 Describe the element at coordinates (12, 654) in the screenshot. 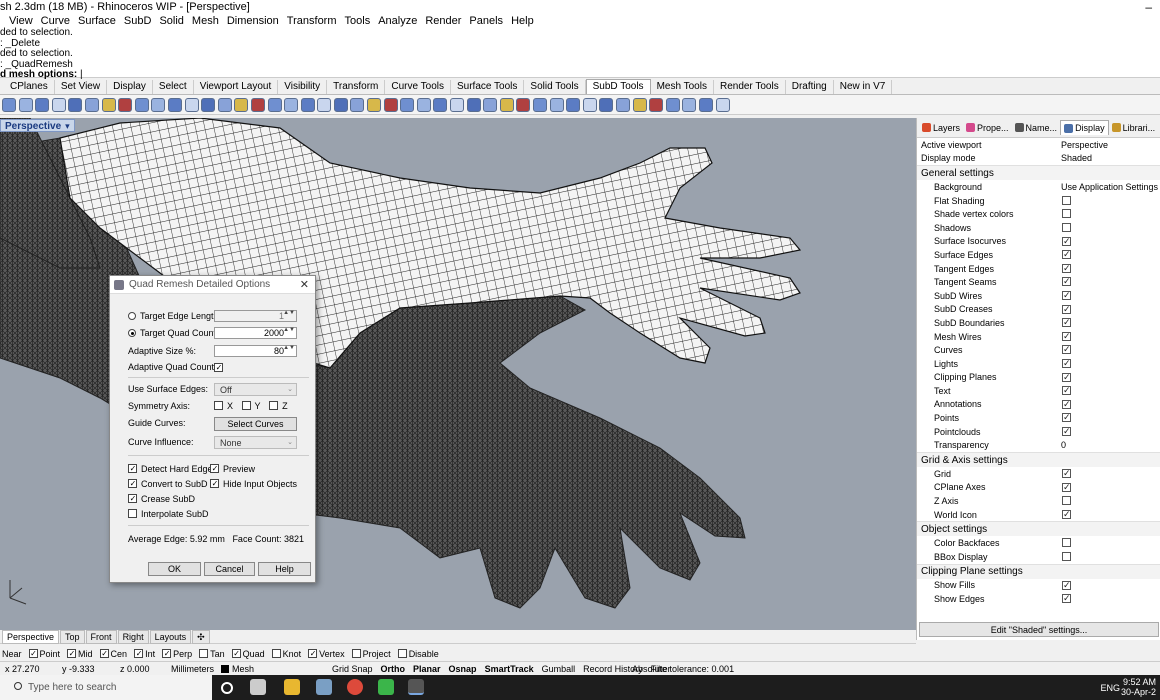

I see `osnap-near: Near` at that location.